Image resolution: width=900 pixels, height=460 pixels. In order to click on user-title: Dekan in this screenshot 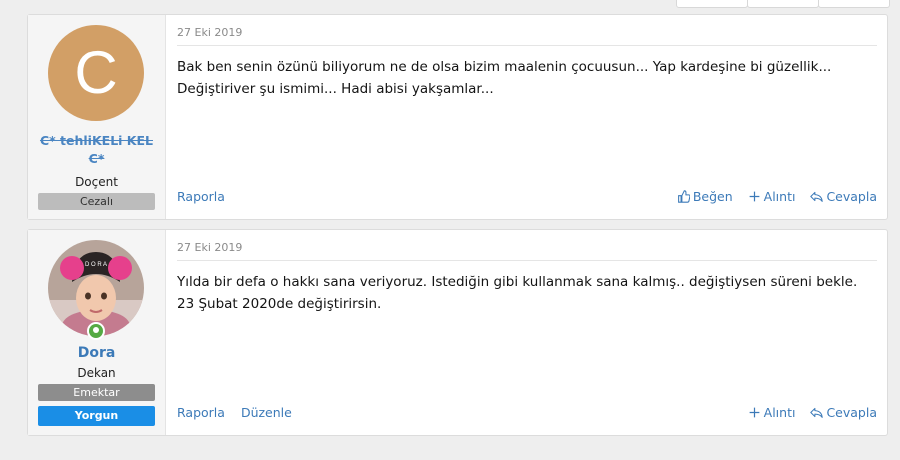, I will do `click(96, 373)`.